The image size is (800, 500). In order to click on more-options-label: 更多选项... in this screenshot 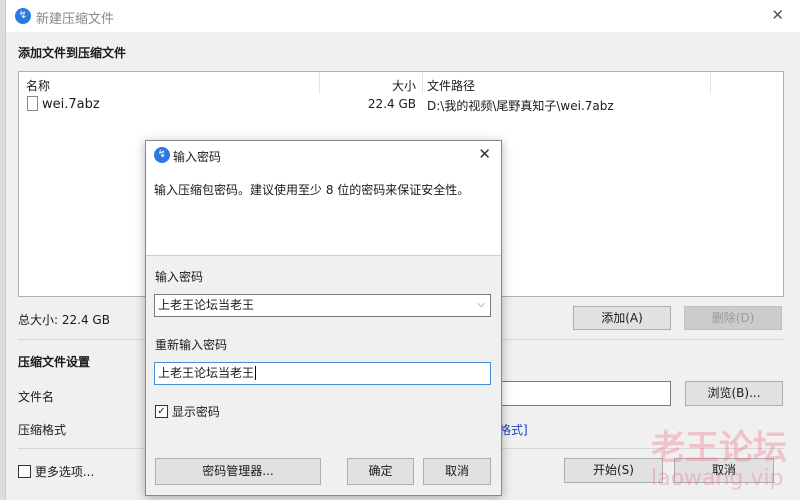, I will do `click(64, 472)`.